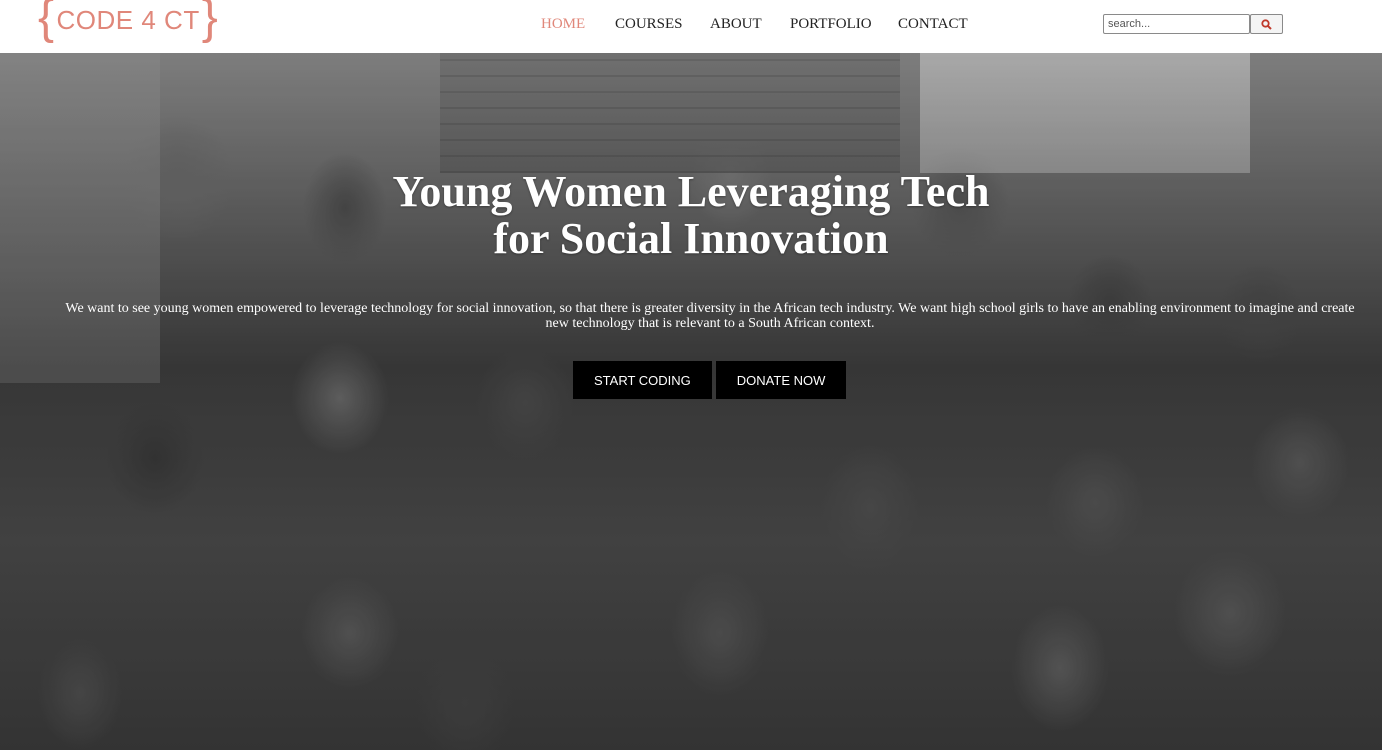  I want to click on search-button, so click(1266, 24).